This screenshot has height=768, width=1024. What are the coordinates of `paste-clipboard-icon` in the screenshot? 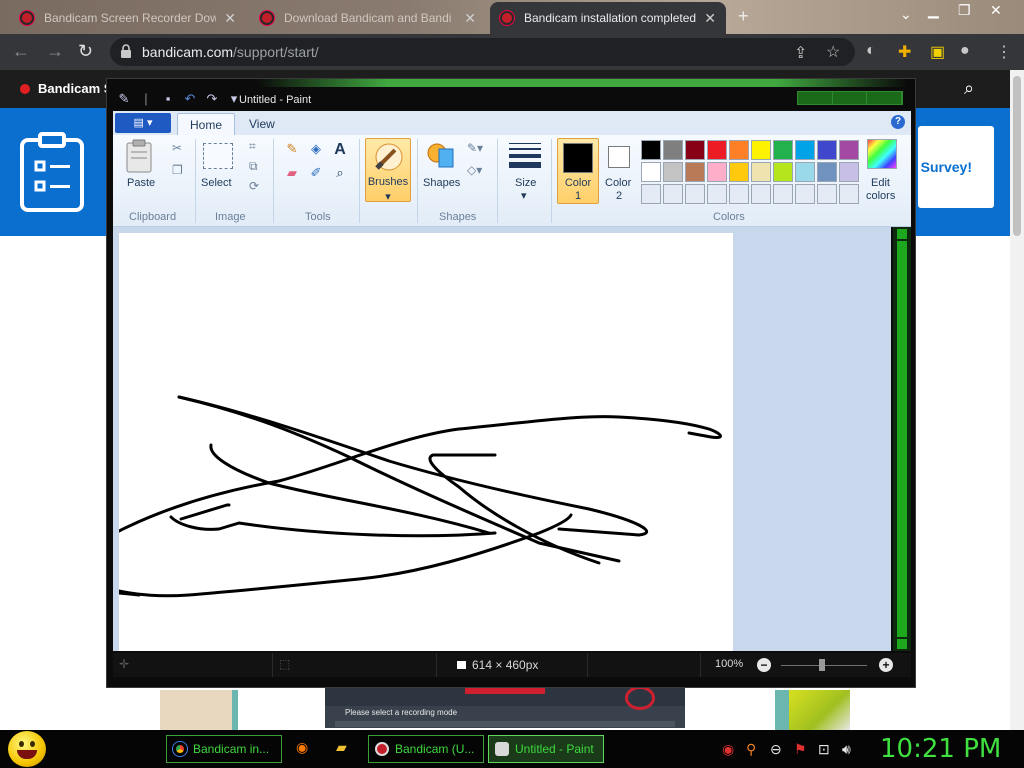 It's located at (139, 156).